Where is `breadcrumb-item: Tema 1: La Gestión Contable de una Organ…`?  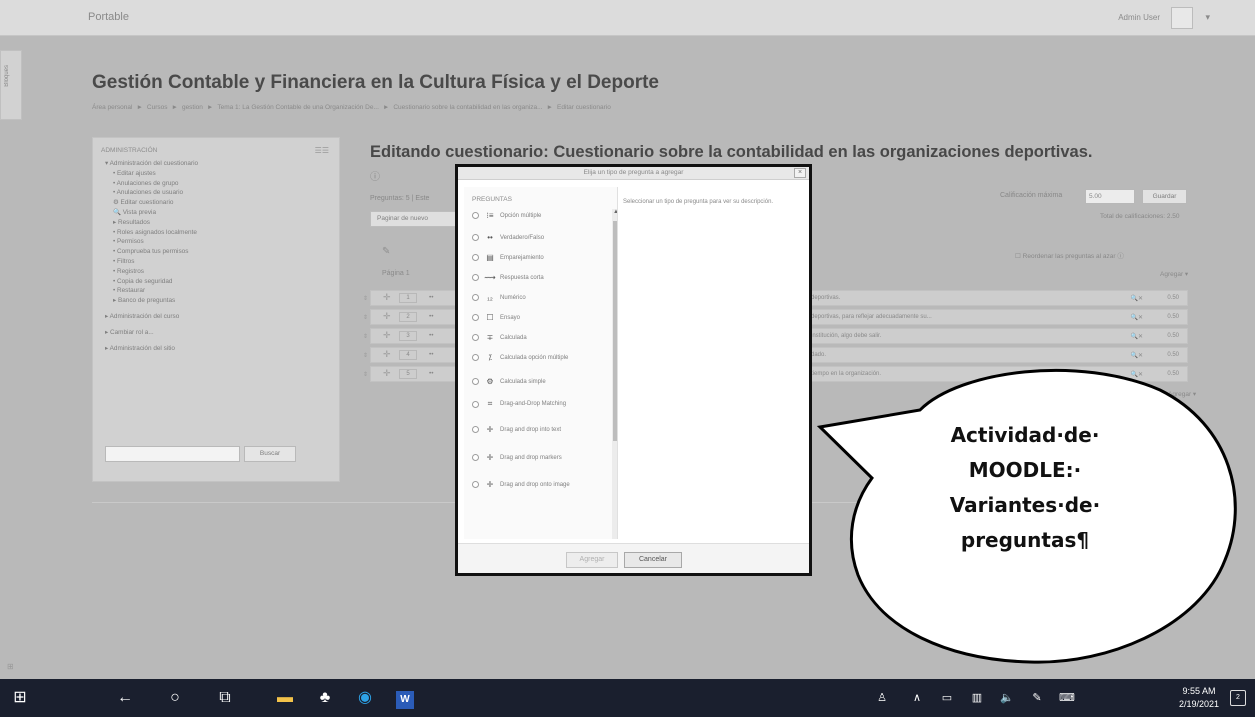
breadcrumb-item: Tema 1: La Gestión Contable de una Organ… is located at coordinates (298, 107).